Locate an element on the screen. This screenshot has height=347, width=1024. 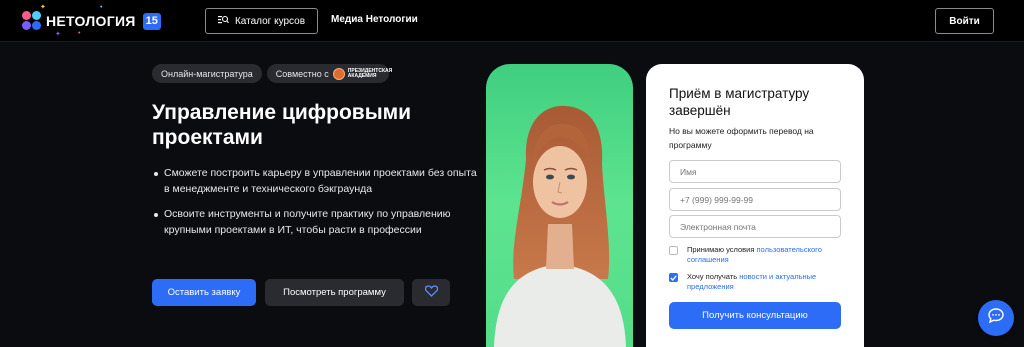
check-icon is located at coordinates (673, 277).